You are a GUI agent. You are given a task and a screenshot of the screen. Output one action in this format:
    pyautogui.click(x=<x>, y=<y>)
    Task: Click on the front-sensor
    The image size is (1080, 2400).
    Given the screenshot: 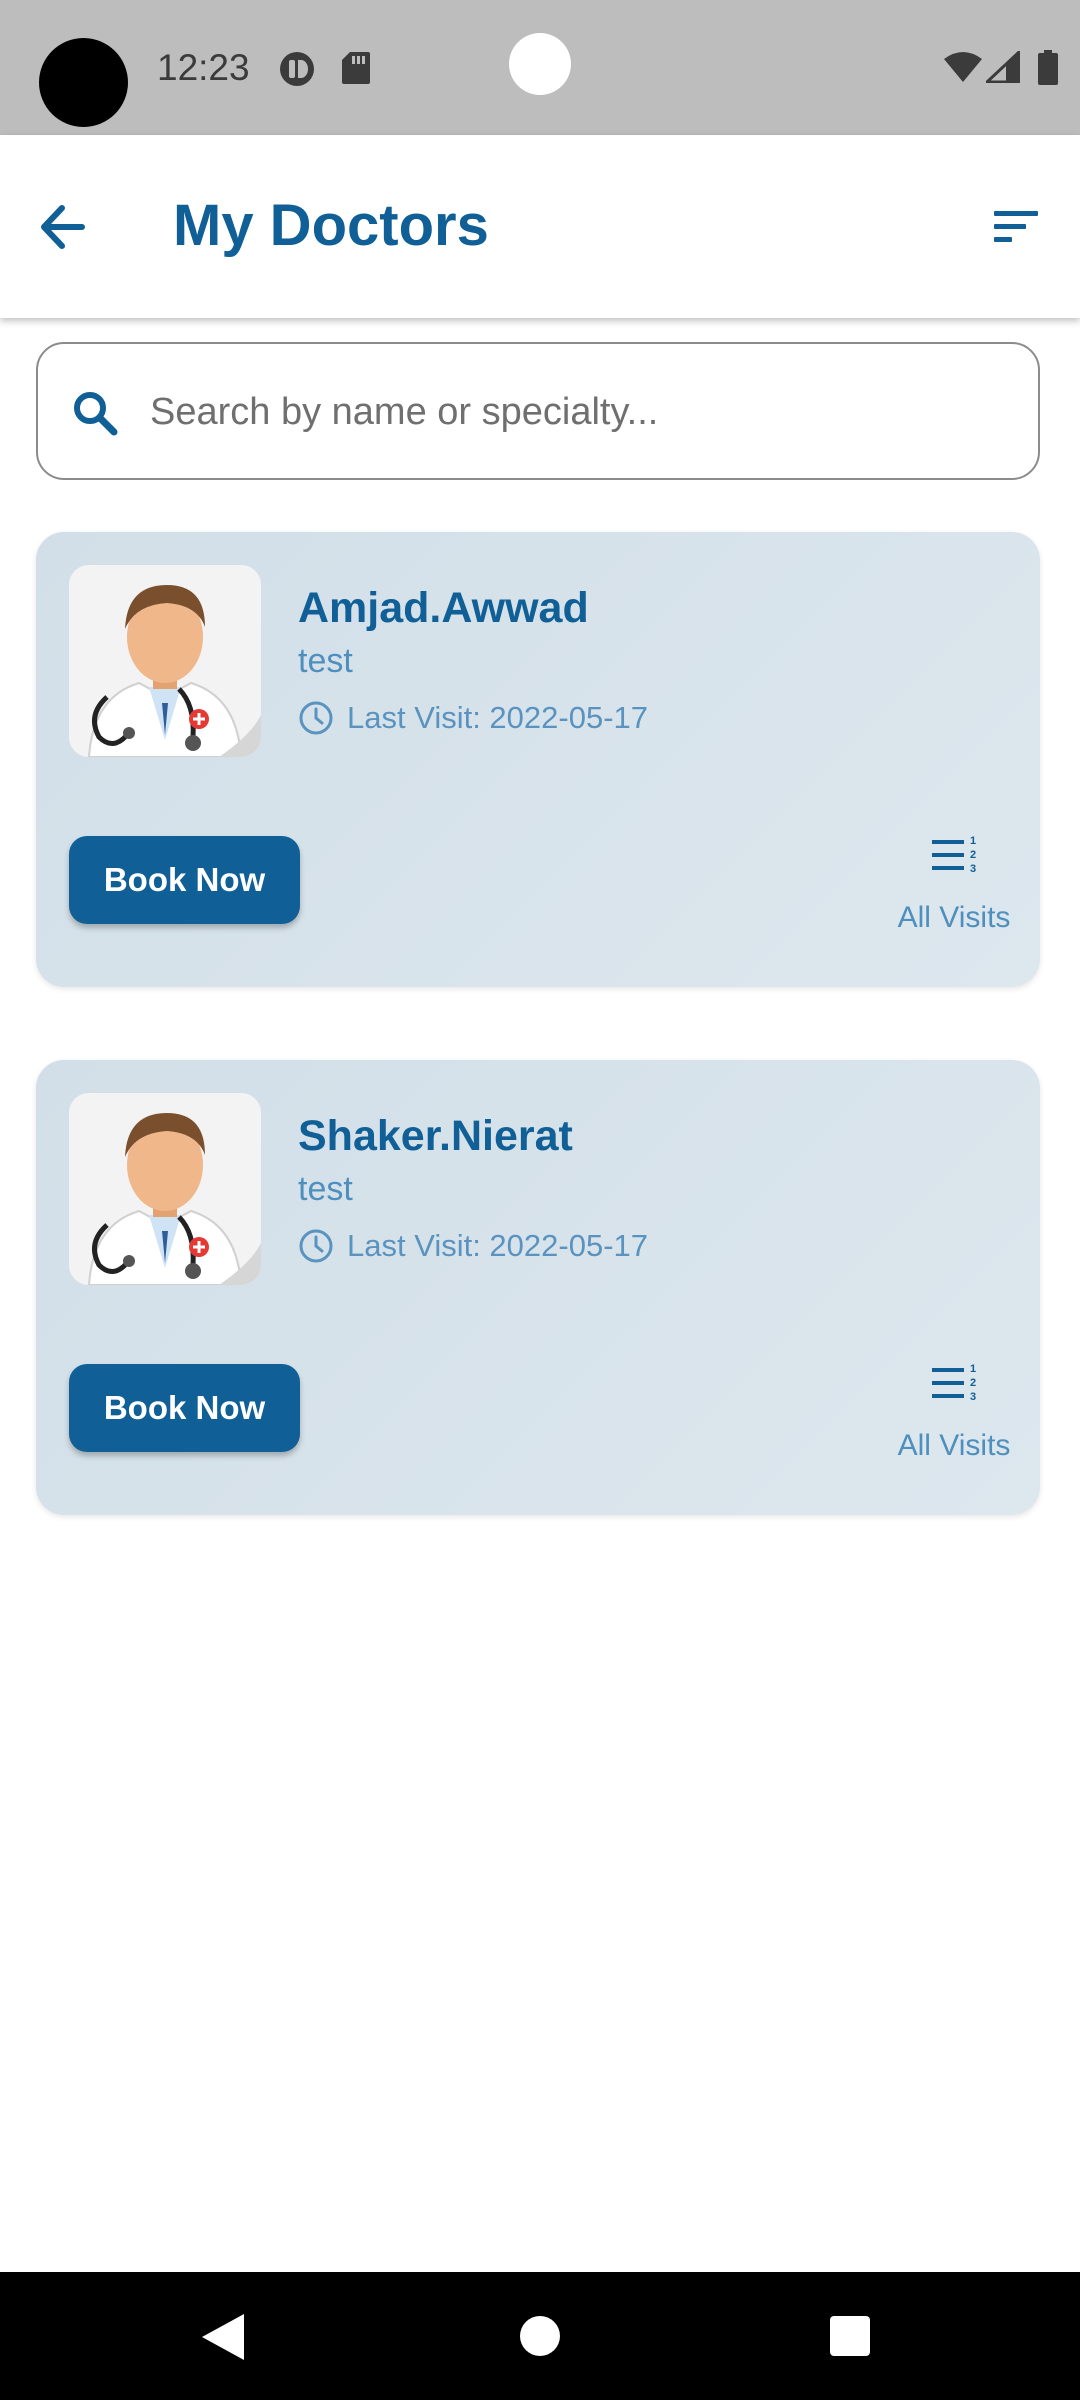 What is the action you would take?
    pyautogui.click(x=540, y=64)
    